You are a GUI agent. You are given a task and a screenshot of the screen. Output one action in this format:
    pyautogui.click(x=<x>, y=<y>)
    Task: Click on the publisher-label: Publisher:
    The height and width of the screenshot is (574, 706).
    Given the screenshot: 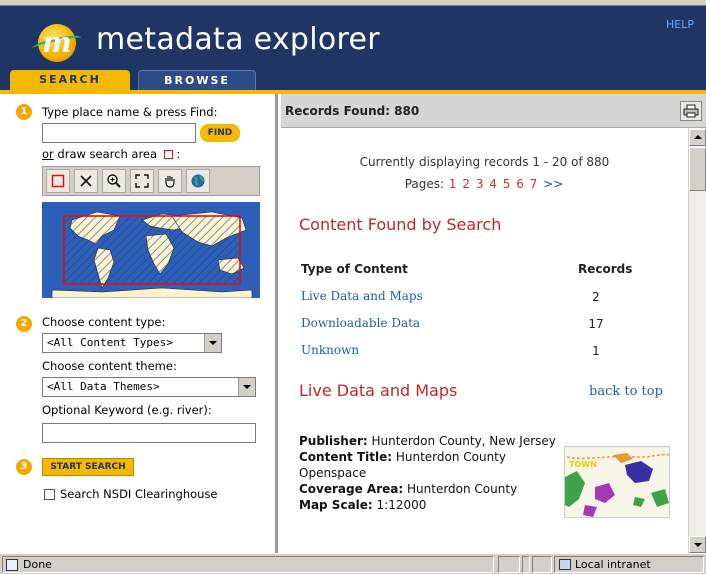 What is the action you would take?
    pyautogui.click(x=333, y=441)
    